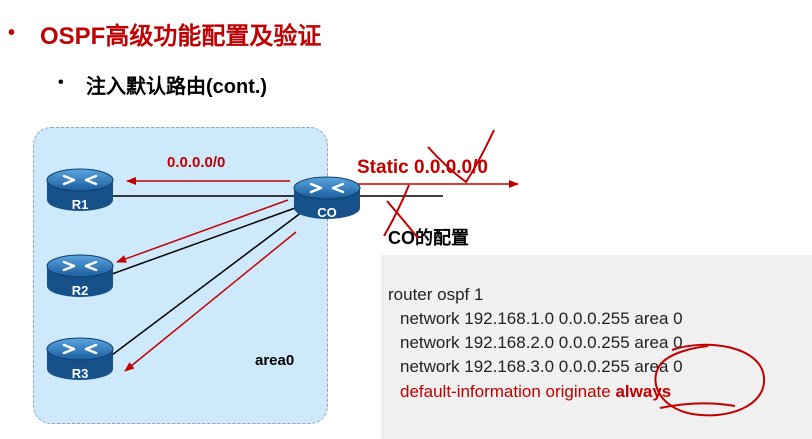 The width and height of the screenshot is (812, 439). Describe the element at coordinates (196, 162) in the screenshot. I see `default-route-label: 0.0.0.0/0` at that location.